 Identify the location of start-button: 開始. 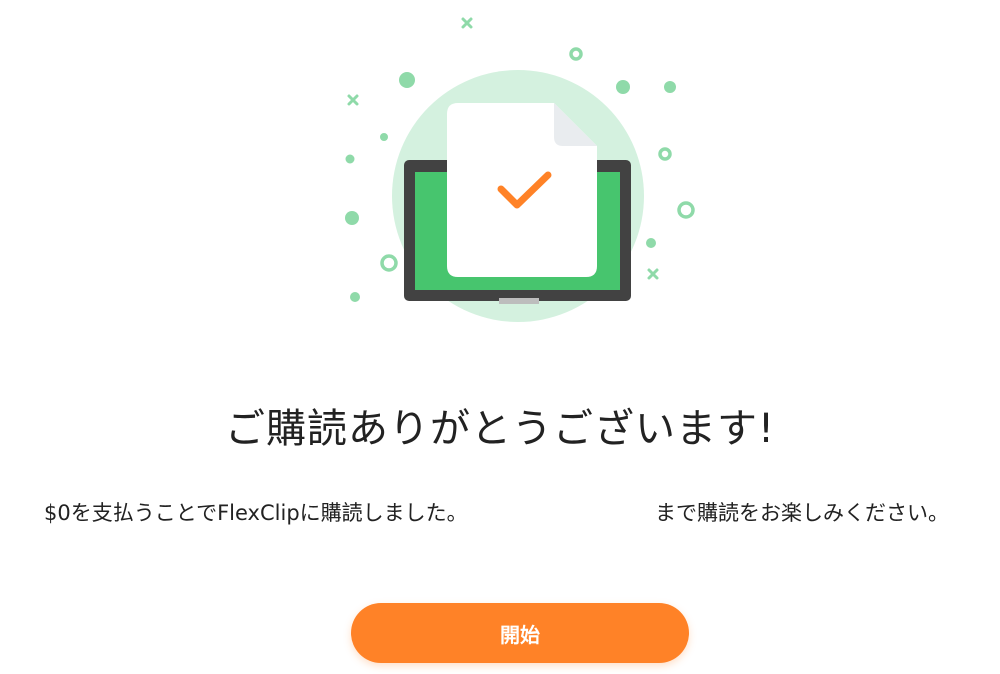
(520, 633).